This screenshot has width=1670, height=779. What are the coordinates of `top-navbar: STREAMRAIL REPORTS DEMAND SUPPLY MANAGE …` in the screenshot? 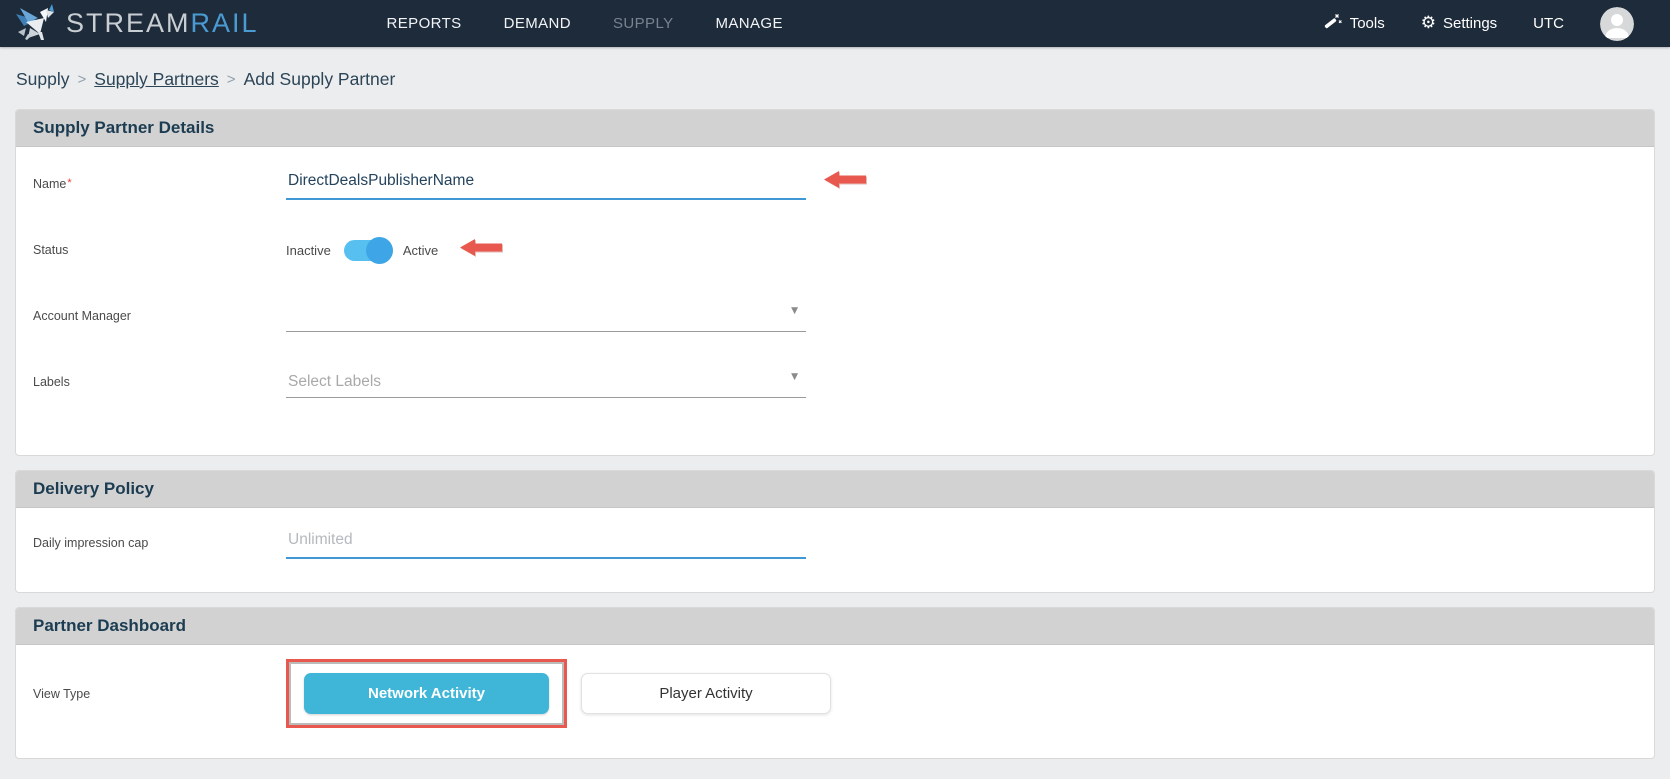 It's located at (835, 23).